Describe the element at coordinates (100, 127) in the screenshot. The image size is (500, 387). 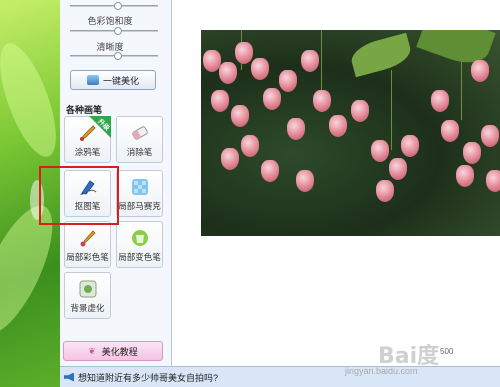
I see `upgrade-badge: 升级` at that location.